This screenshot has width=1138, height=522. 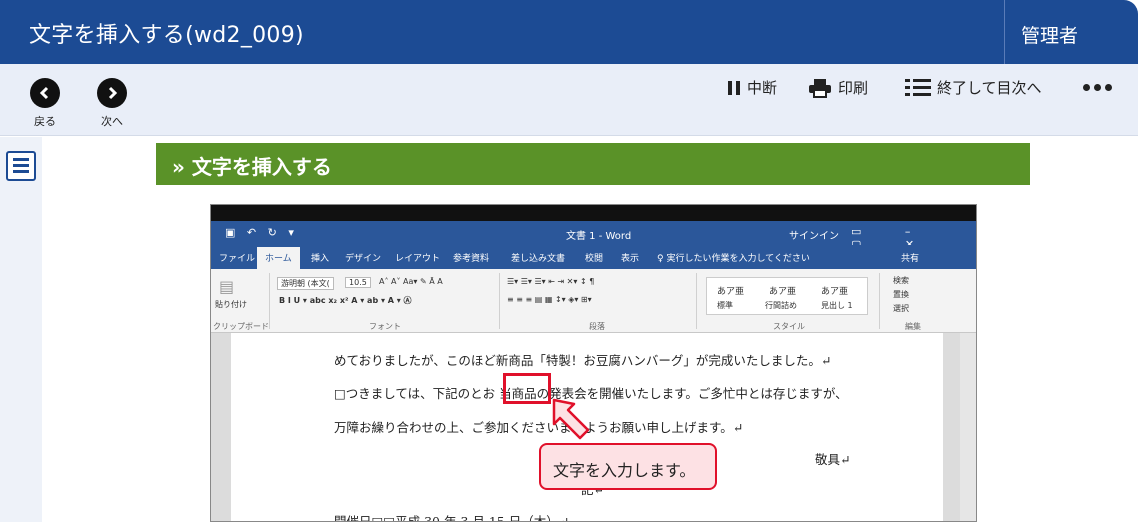 I want to click on finish-label: 終了して目次へ, so click(x=989, y=88).